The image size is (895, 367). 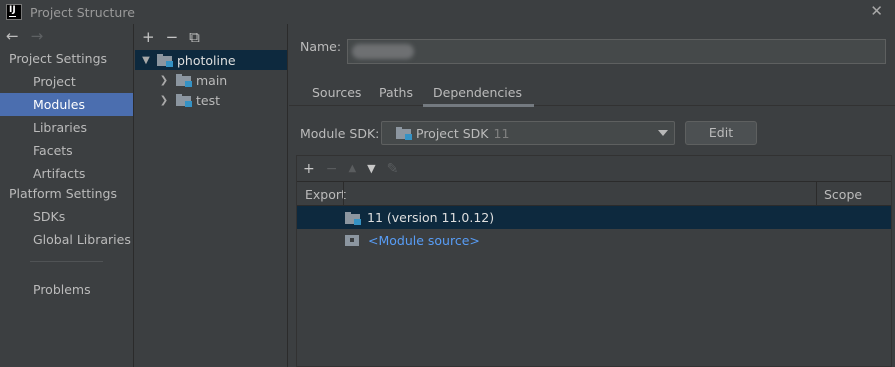 I want to click on module-sdk-row: Module SDK: Project SDK 11 Edit, so click(x=592, y=134).